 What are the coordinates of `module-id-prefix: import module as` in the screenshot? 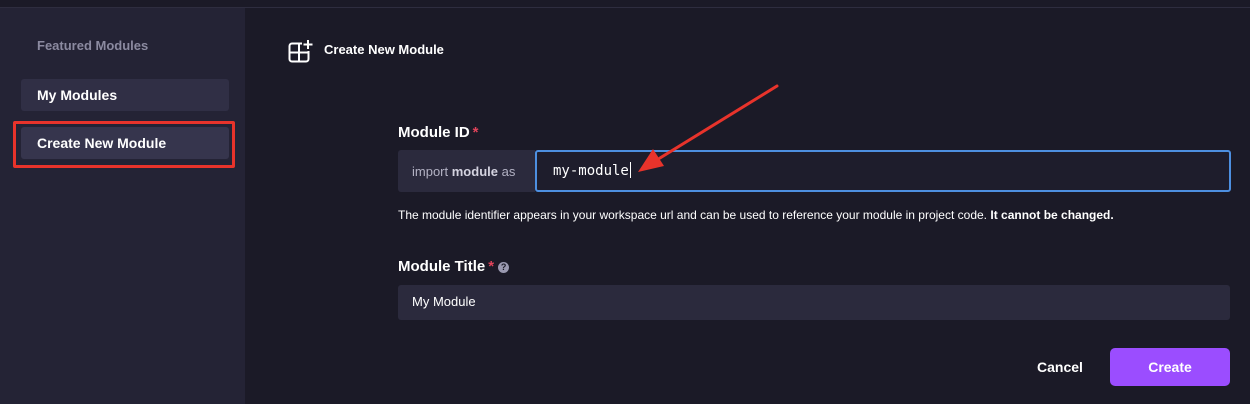 It's located at (466, 171).